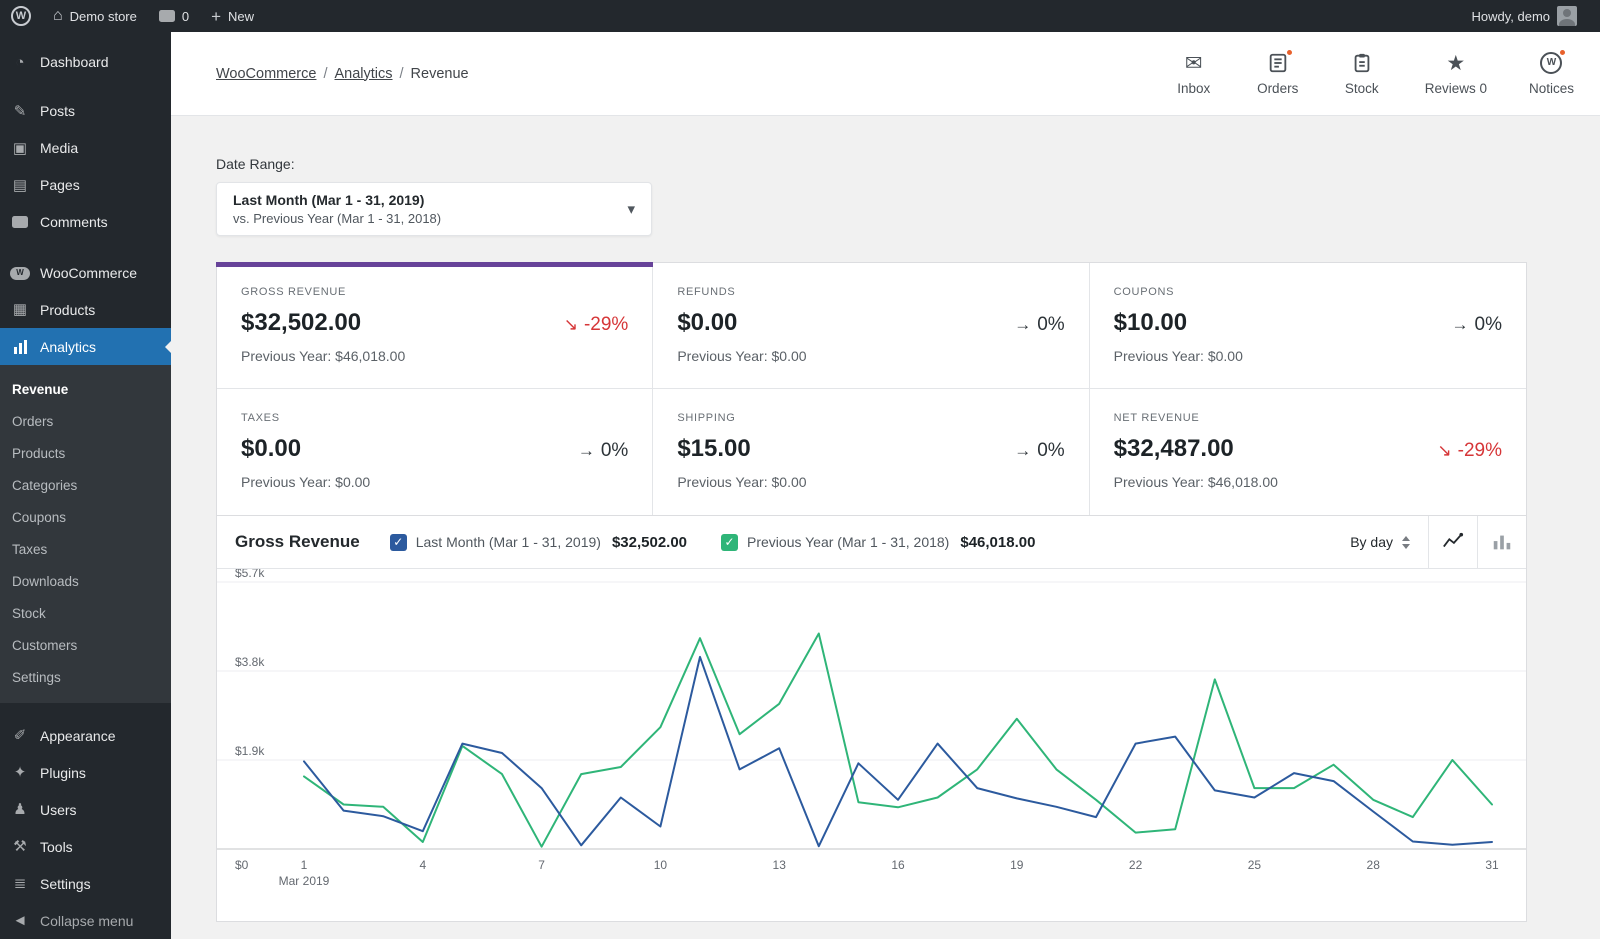  What do you see at coordinates (85, 846) in the screenshot?
I see `sidebar-item-tools: ⚒ Tools` at bounding box center [85, 846].